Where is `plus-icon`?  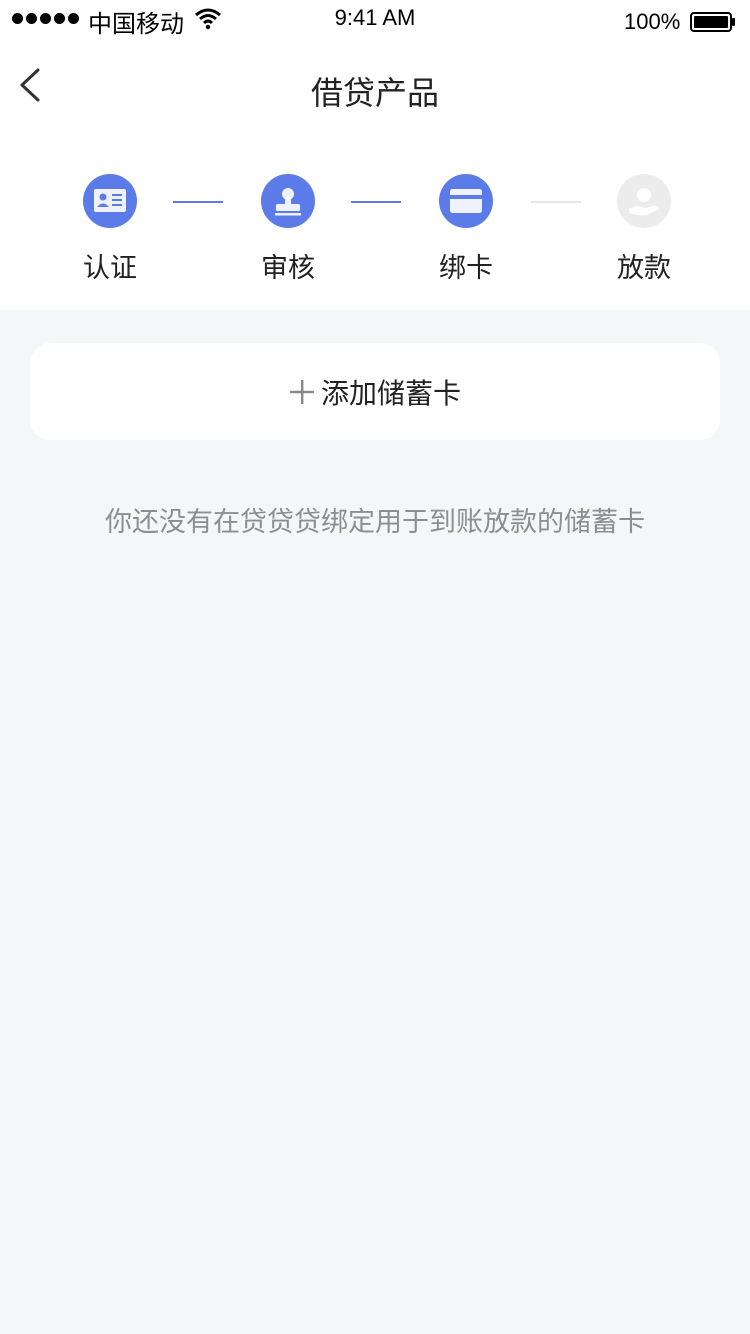
plus-icon is located at coordinates (301, 391).